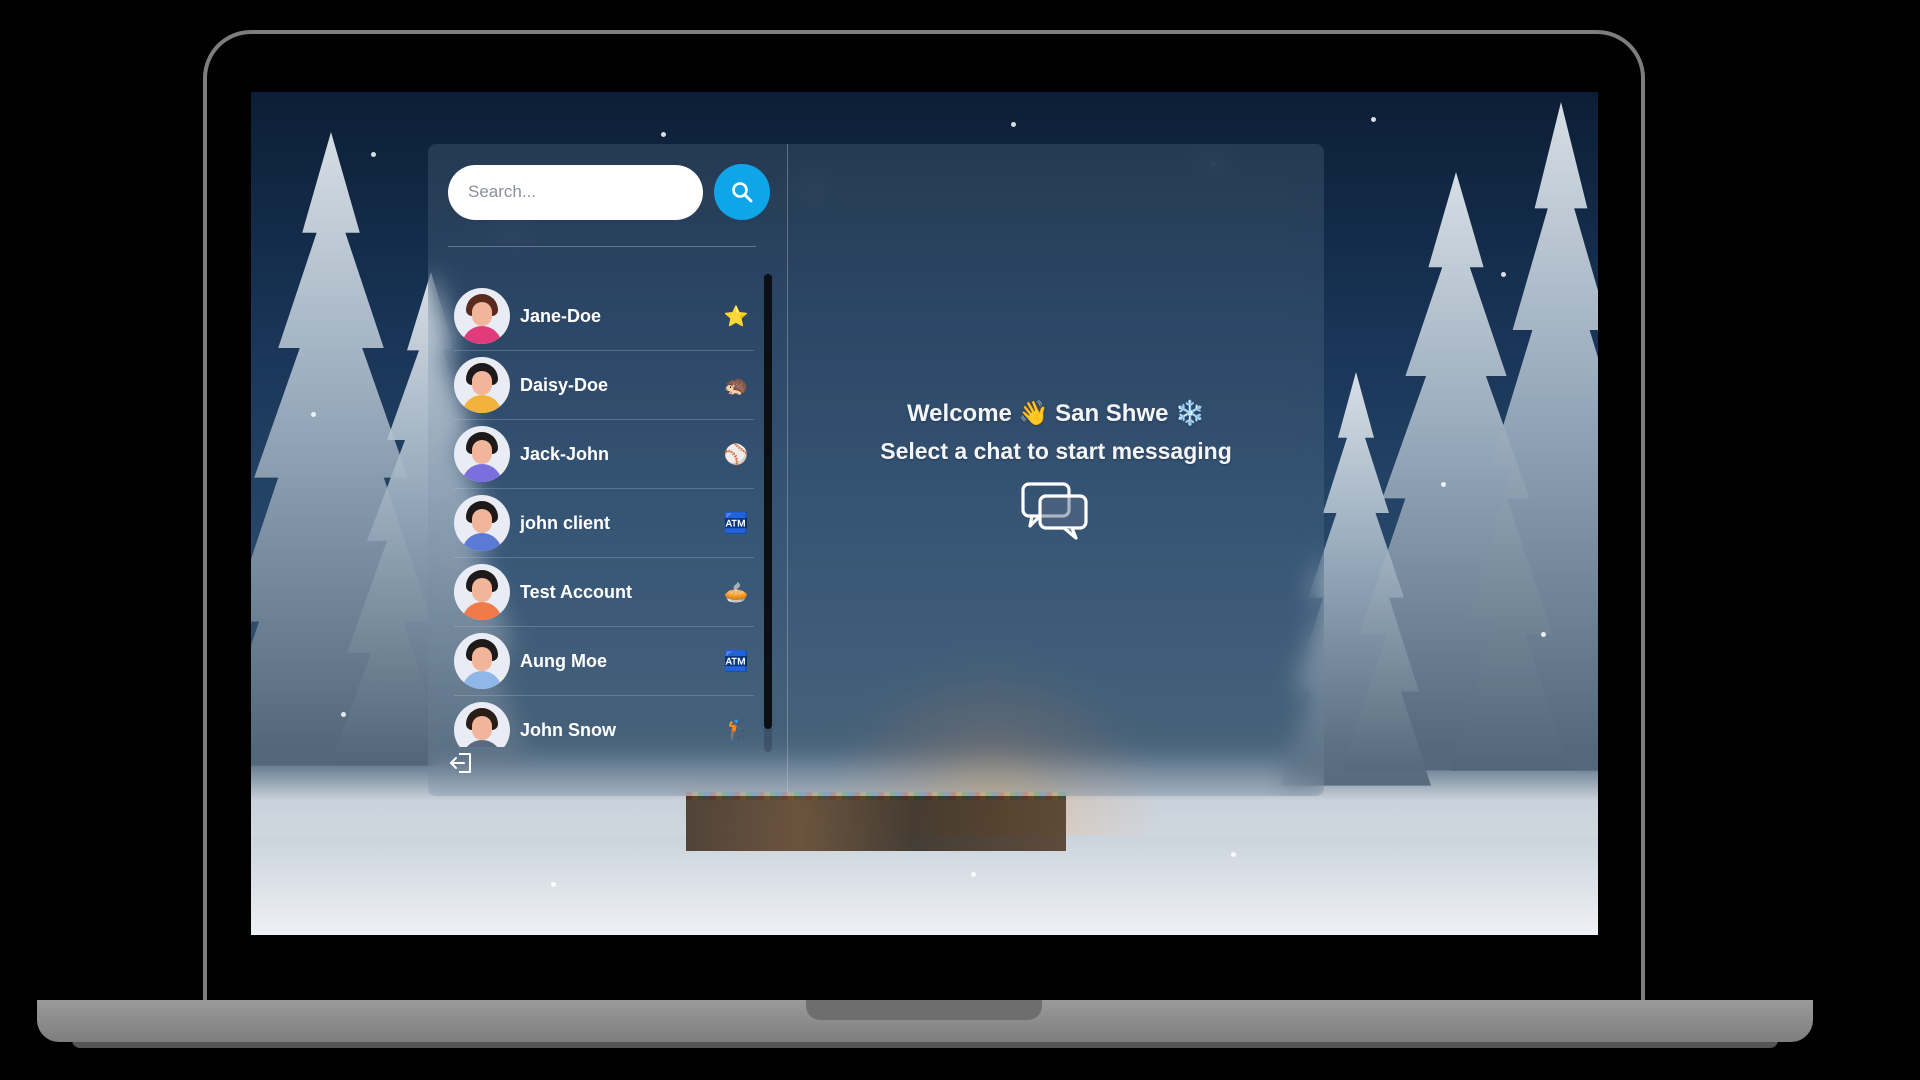 This screenshot has width=1920, height=1080. I want to click on logout-icon, so click(460, 763).